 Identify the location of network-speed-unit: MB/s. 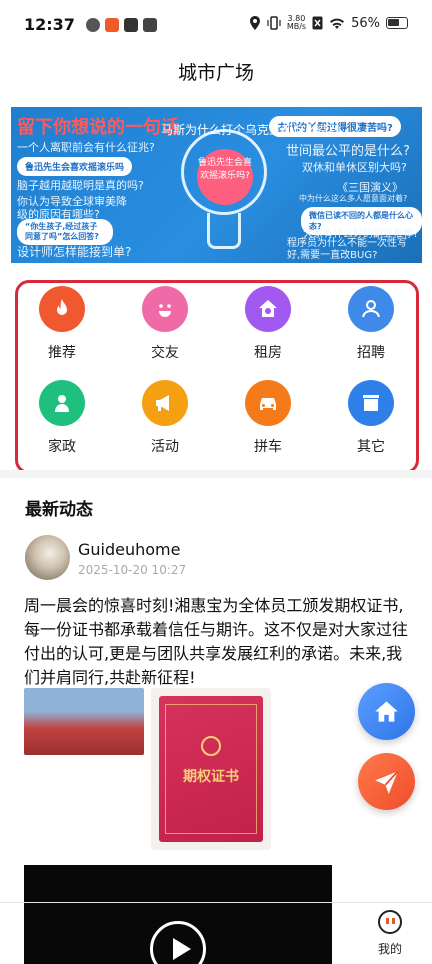
(296, 26).